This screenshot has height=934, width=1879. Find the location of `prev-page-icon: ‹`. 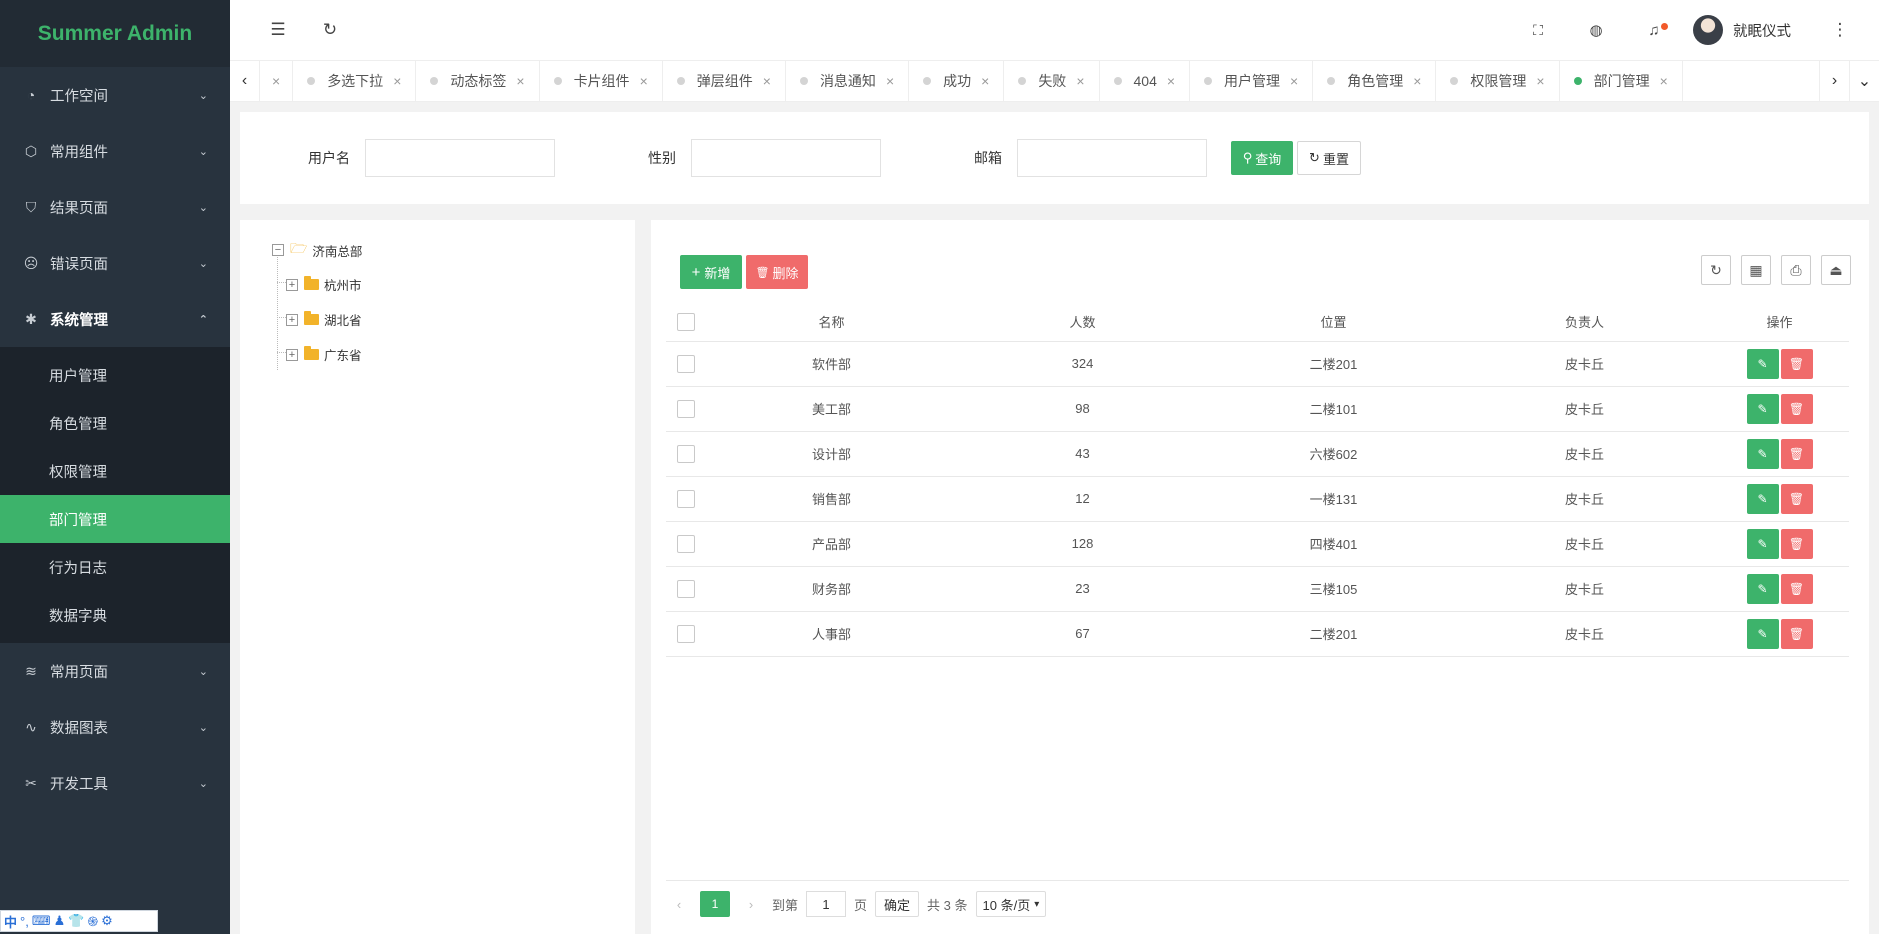

prev-page-icon: ‹ is located at coordinates (679, 904).